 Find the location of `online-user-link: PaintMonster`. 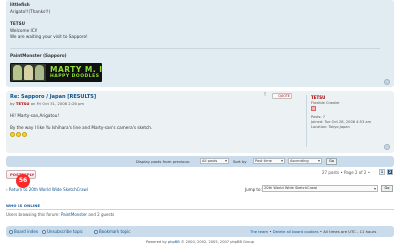

online-user-link: PaintMonster is located at coordinates (74, 214).